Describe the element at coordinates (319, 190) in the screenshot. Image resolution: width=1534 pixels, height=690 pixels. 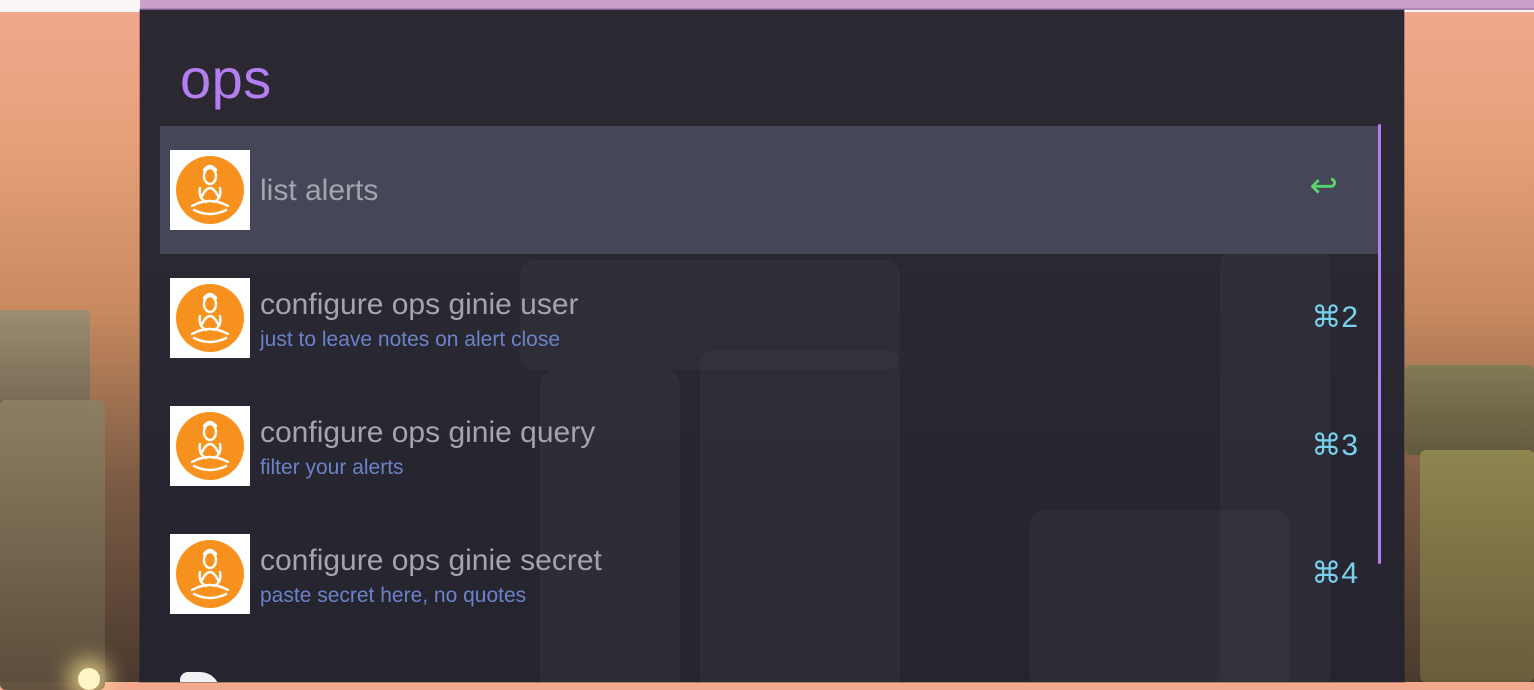
I see `result-title: list alerts` at that location.